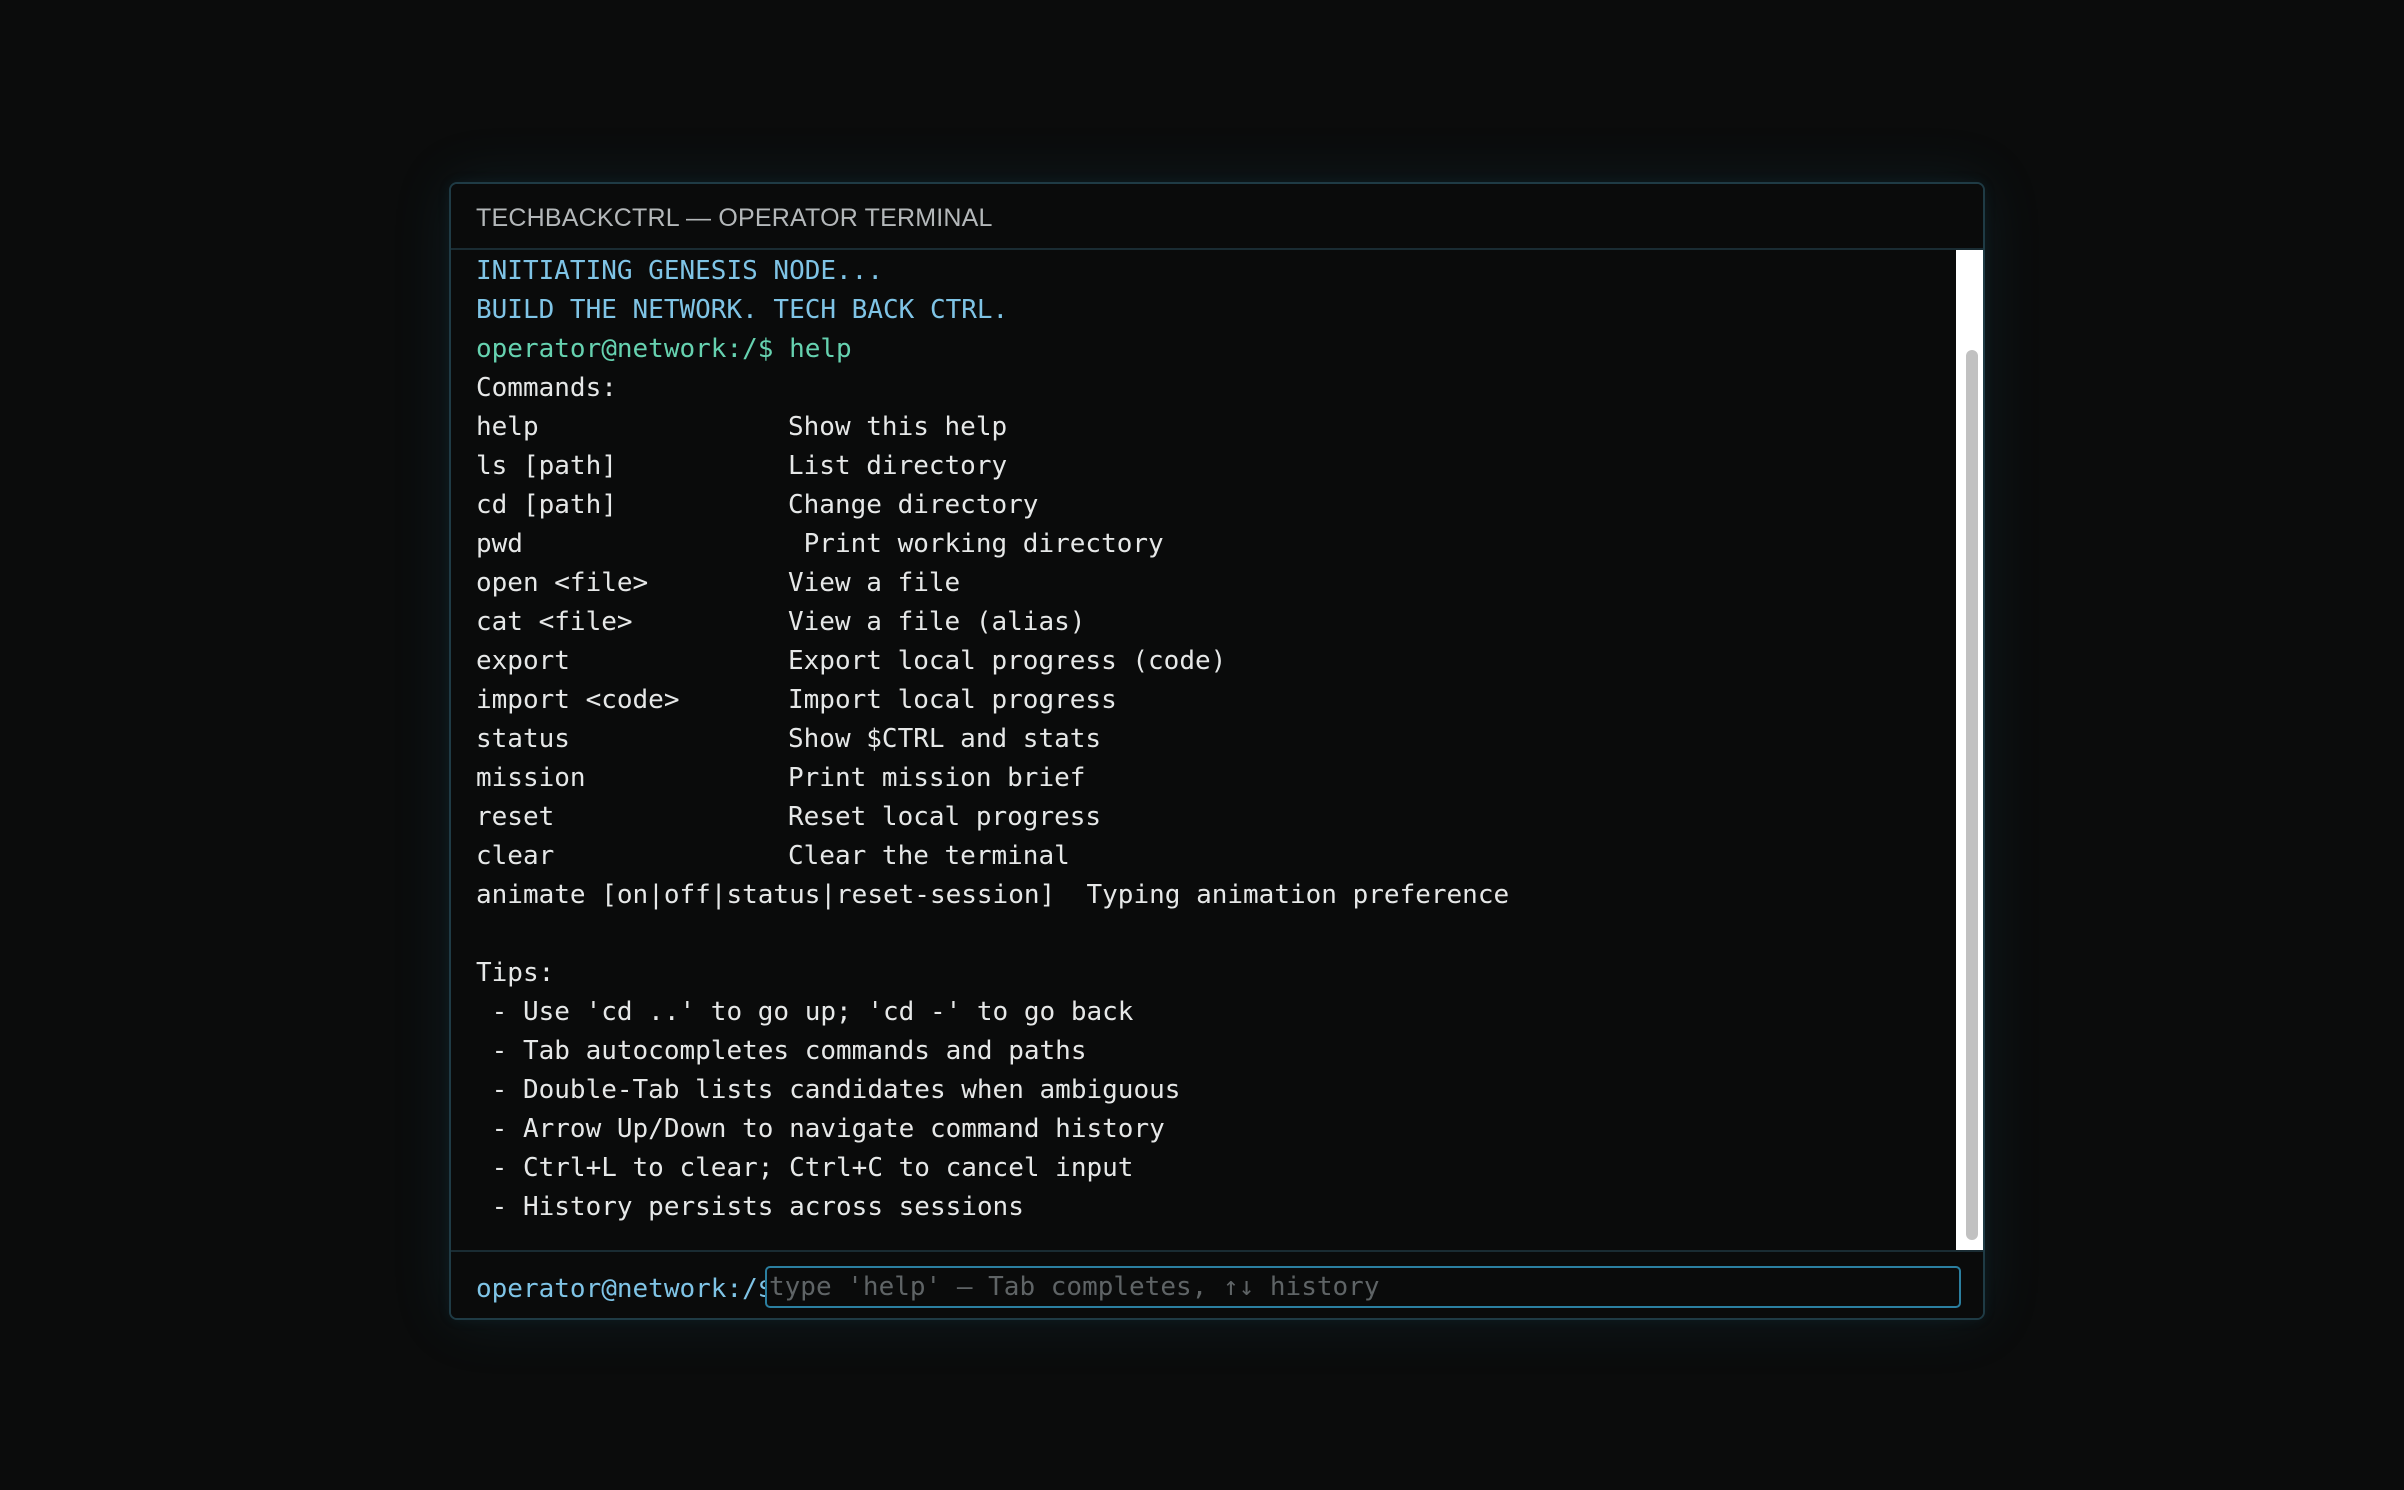 Image resolution: width=2404 pixels, height=1490 pixels. What do you see at coordinates (546, 505) in the screenshot?
I see `help-command-name: cd [path]` at bounding box center [546, 505].